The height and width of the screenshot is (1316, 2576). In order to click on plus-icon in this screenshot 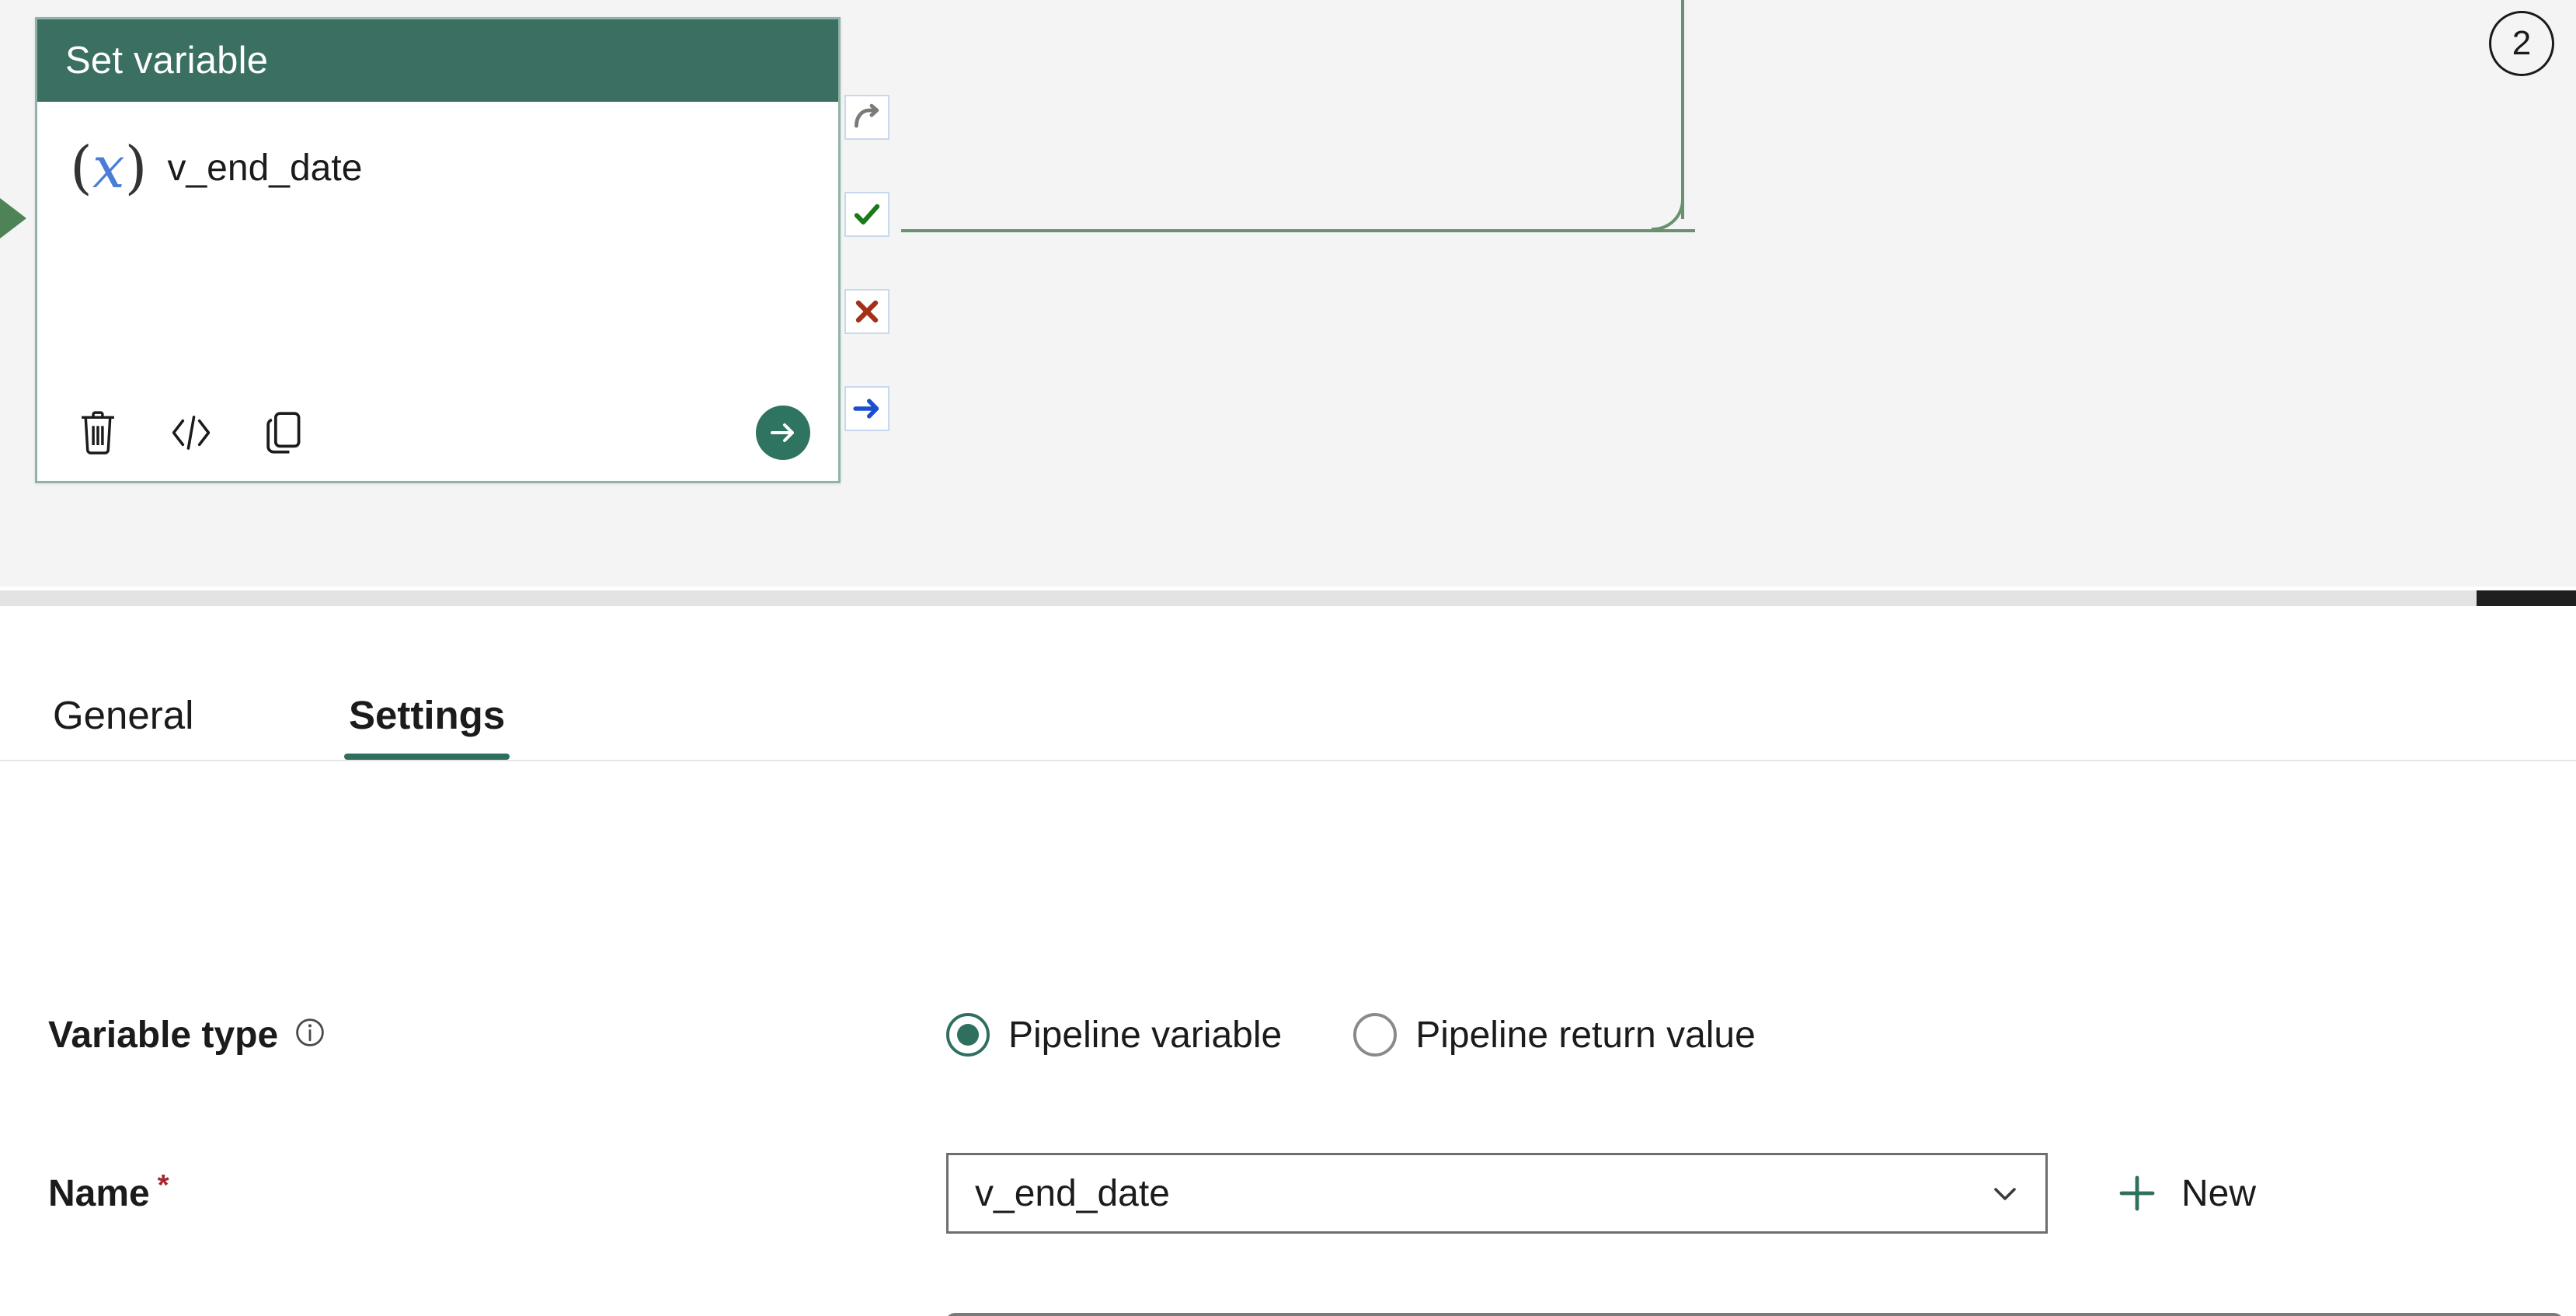, I will do `click(2137, 1193)`.